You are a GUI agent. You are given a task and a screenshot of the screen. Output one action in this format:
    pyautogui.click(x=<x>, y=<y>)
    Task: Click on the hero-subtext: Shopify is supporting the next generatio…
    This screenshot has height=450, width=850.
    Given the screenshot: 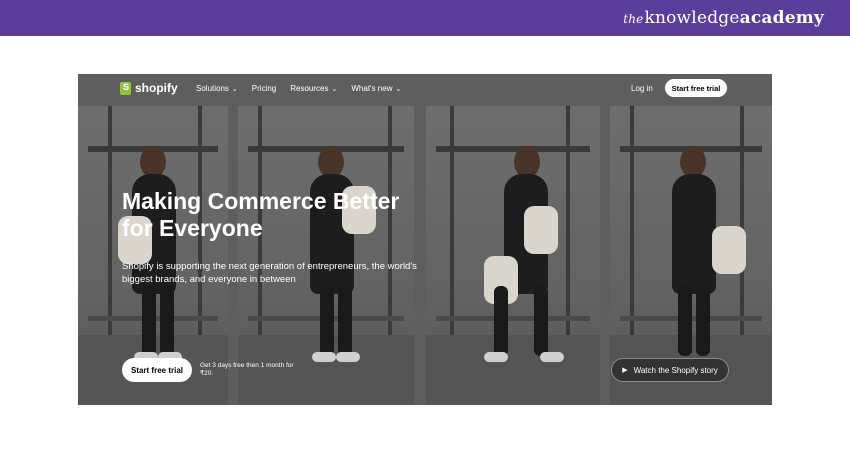 What is the action you would take?
    pyautogui.click(x=269, y=273)
    